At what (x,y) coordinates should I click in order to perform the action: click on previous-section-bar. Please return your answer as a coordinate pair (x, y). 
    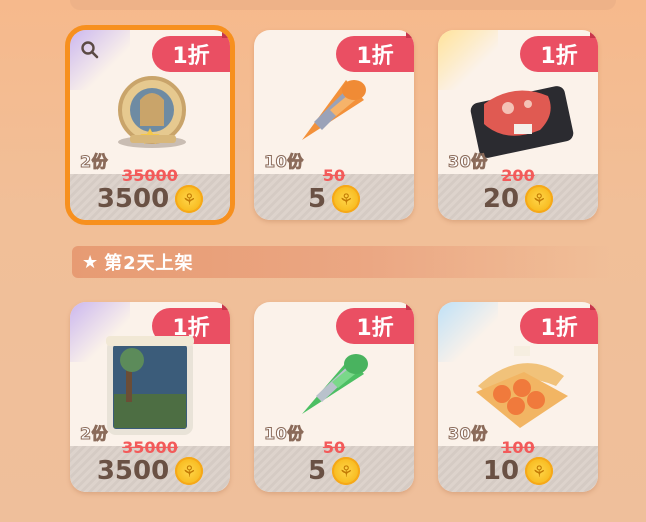
    Looking at the image, I should click on (343, 5).